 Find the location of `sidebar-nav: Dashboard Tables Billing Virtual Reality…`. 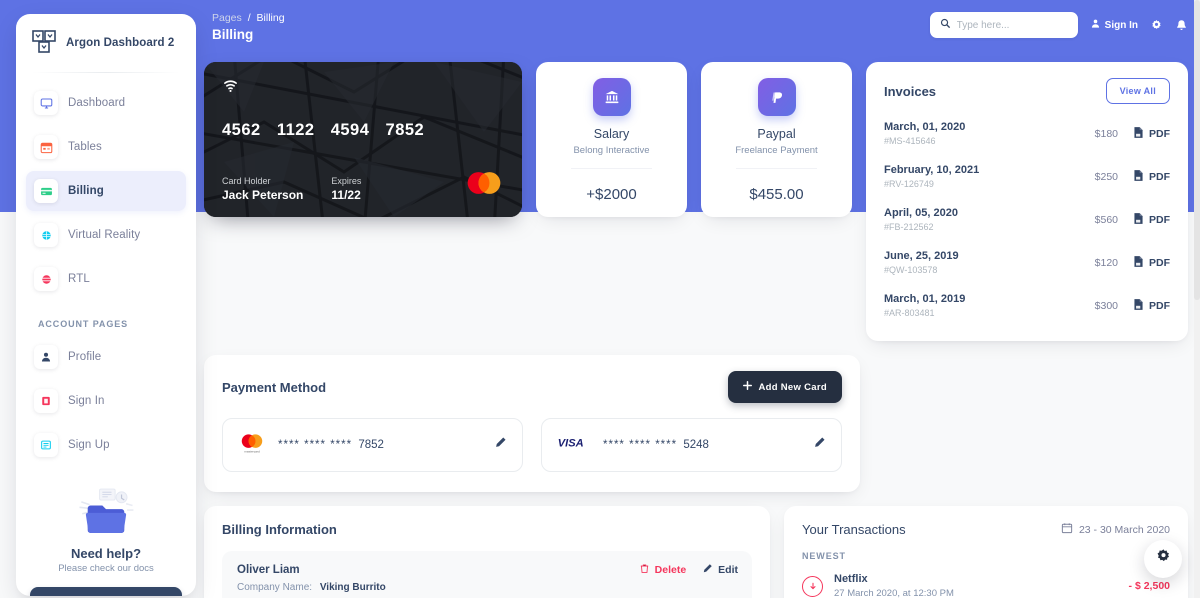

sidebar-nav: Dashboard Tables Billing Virtual Reality… is located at coordinates (106, 274).